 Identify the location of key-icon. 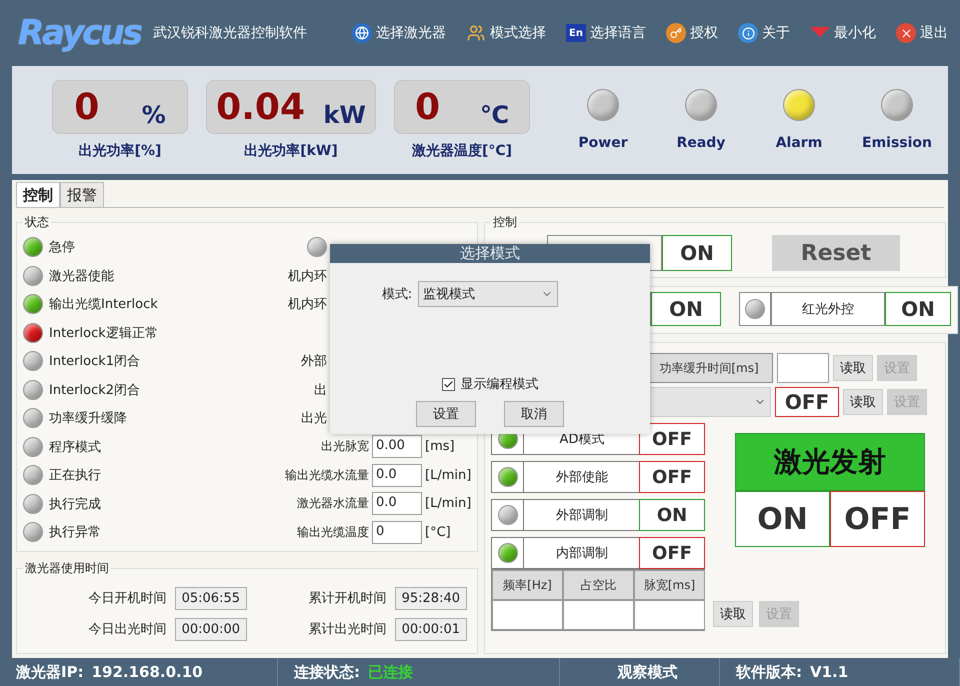
(676, 33).